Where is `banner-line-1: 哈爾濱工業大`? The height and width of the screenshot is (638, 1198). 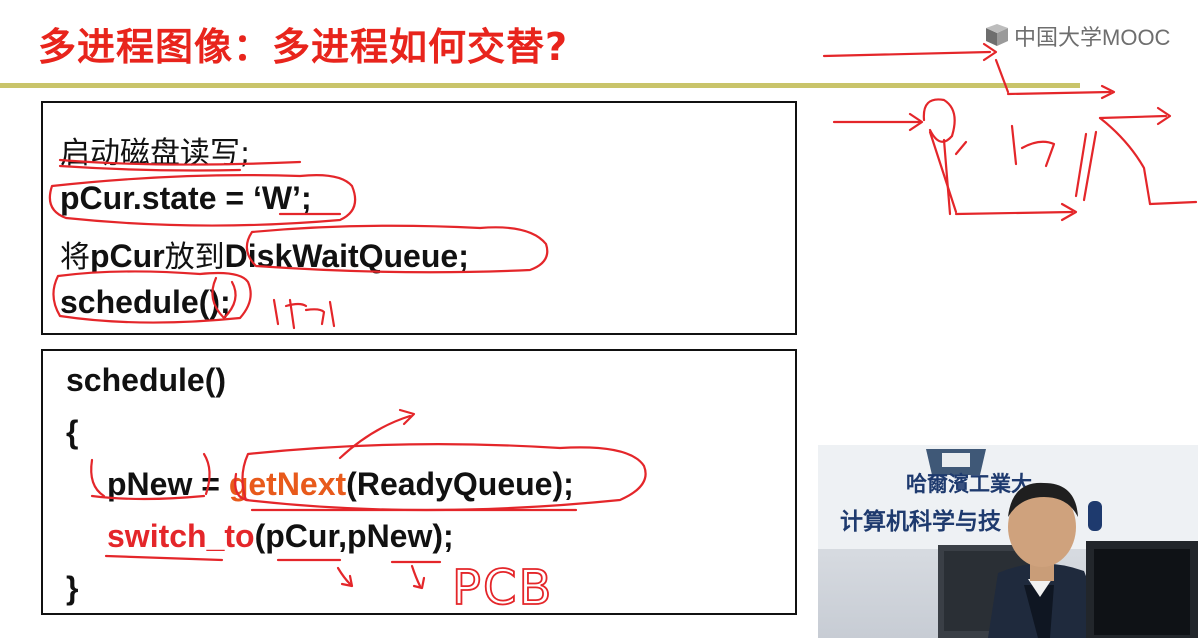 banner-line-1: 哈爾濱工業大 is located at coordinates (969, 483).